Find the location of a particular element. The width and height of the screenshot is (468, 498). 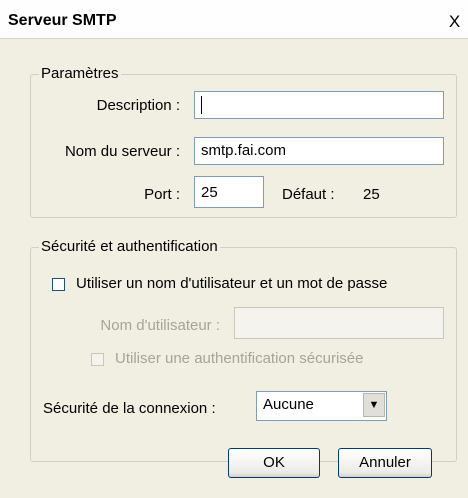

description-field is located at coordinates (319, 105).